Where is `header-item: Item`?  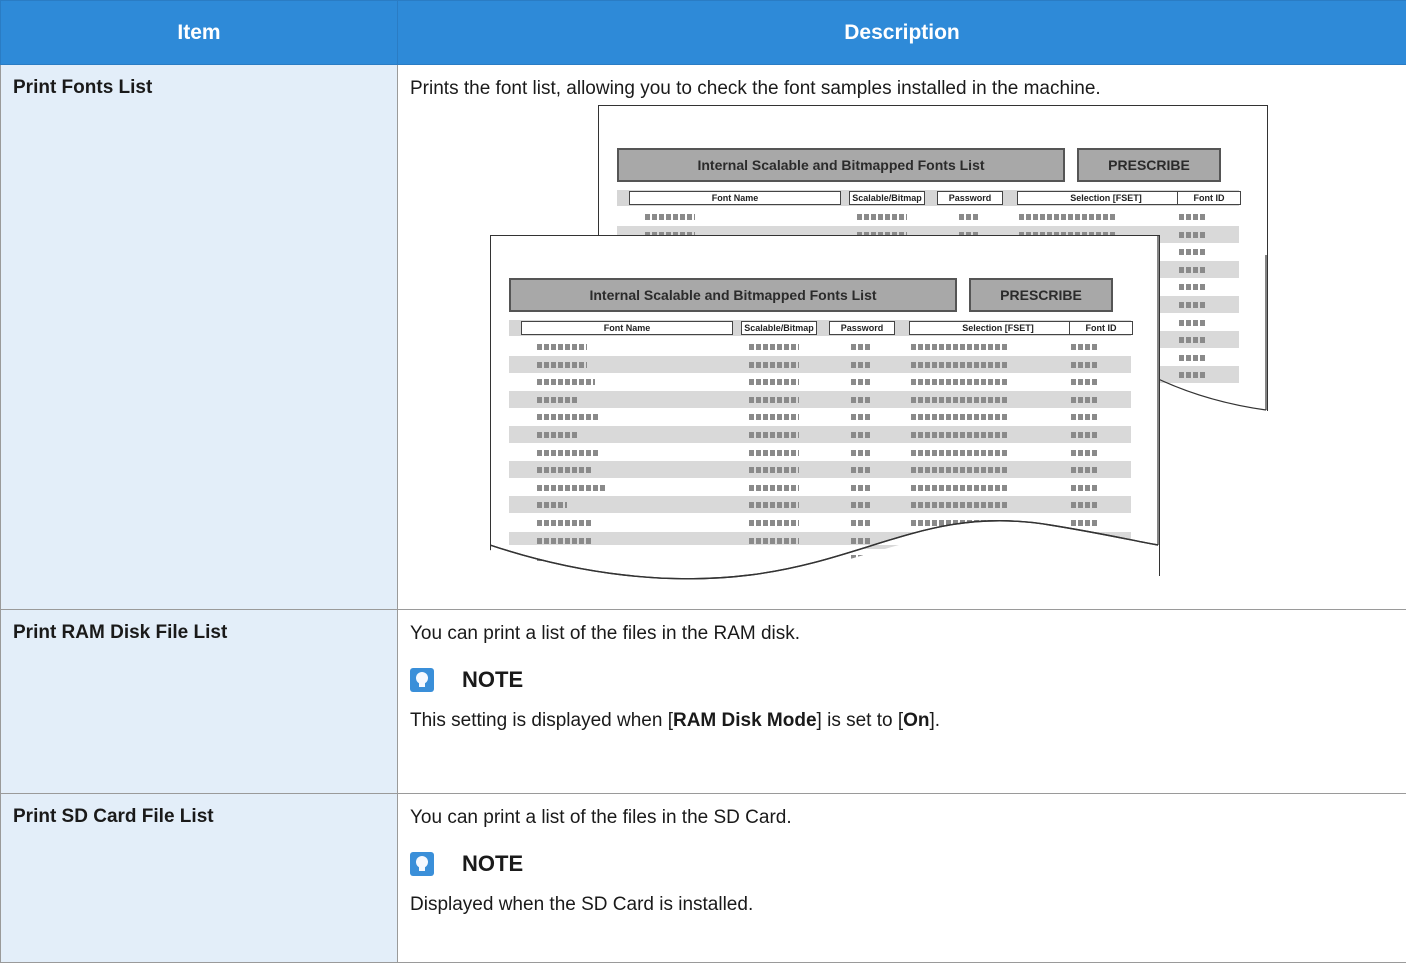
header-item: Item is located at coordinates (199, 33).